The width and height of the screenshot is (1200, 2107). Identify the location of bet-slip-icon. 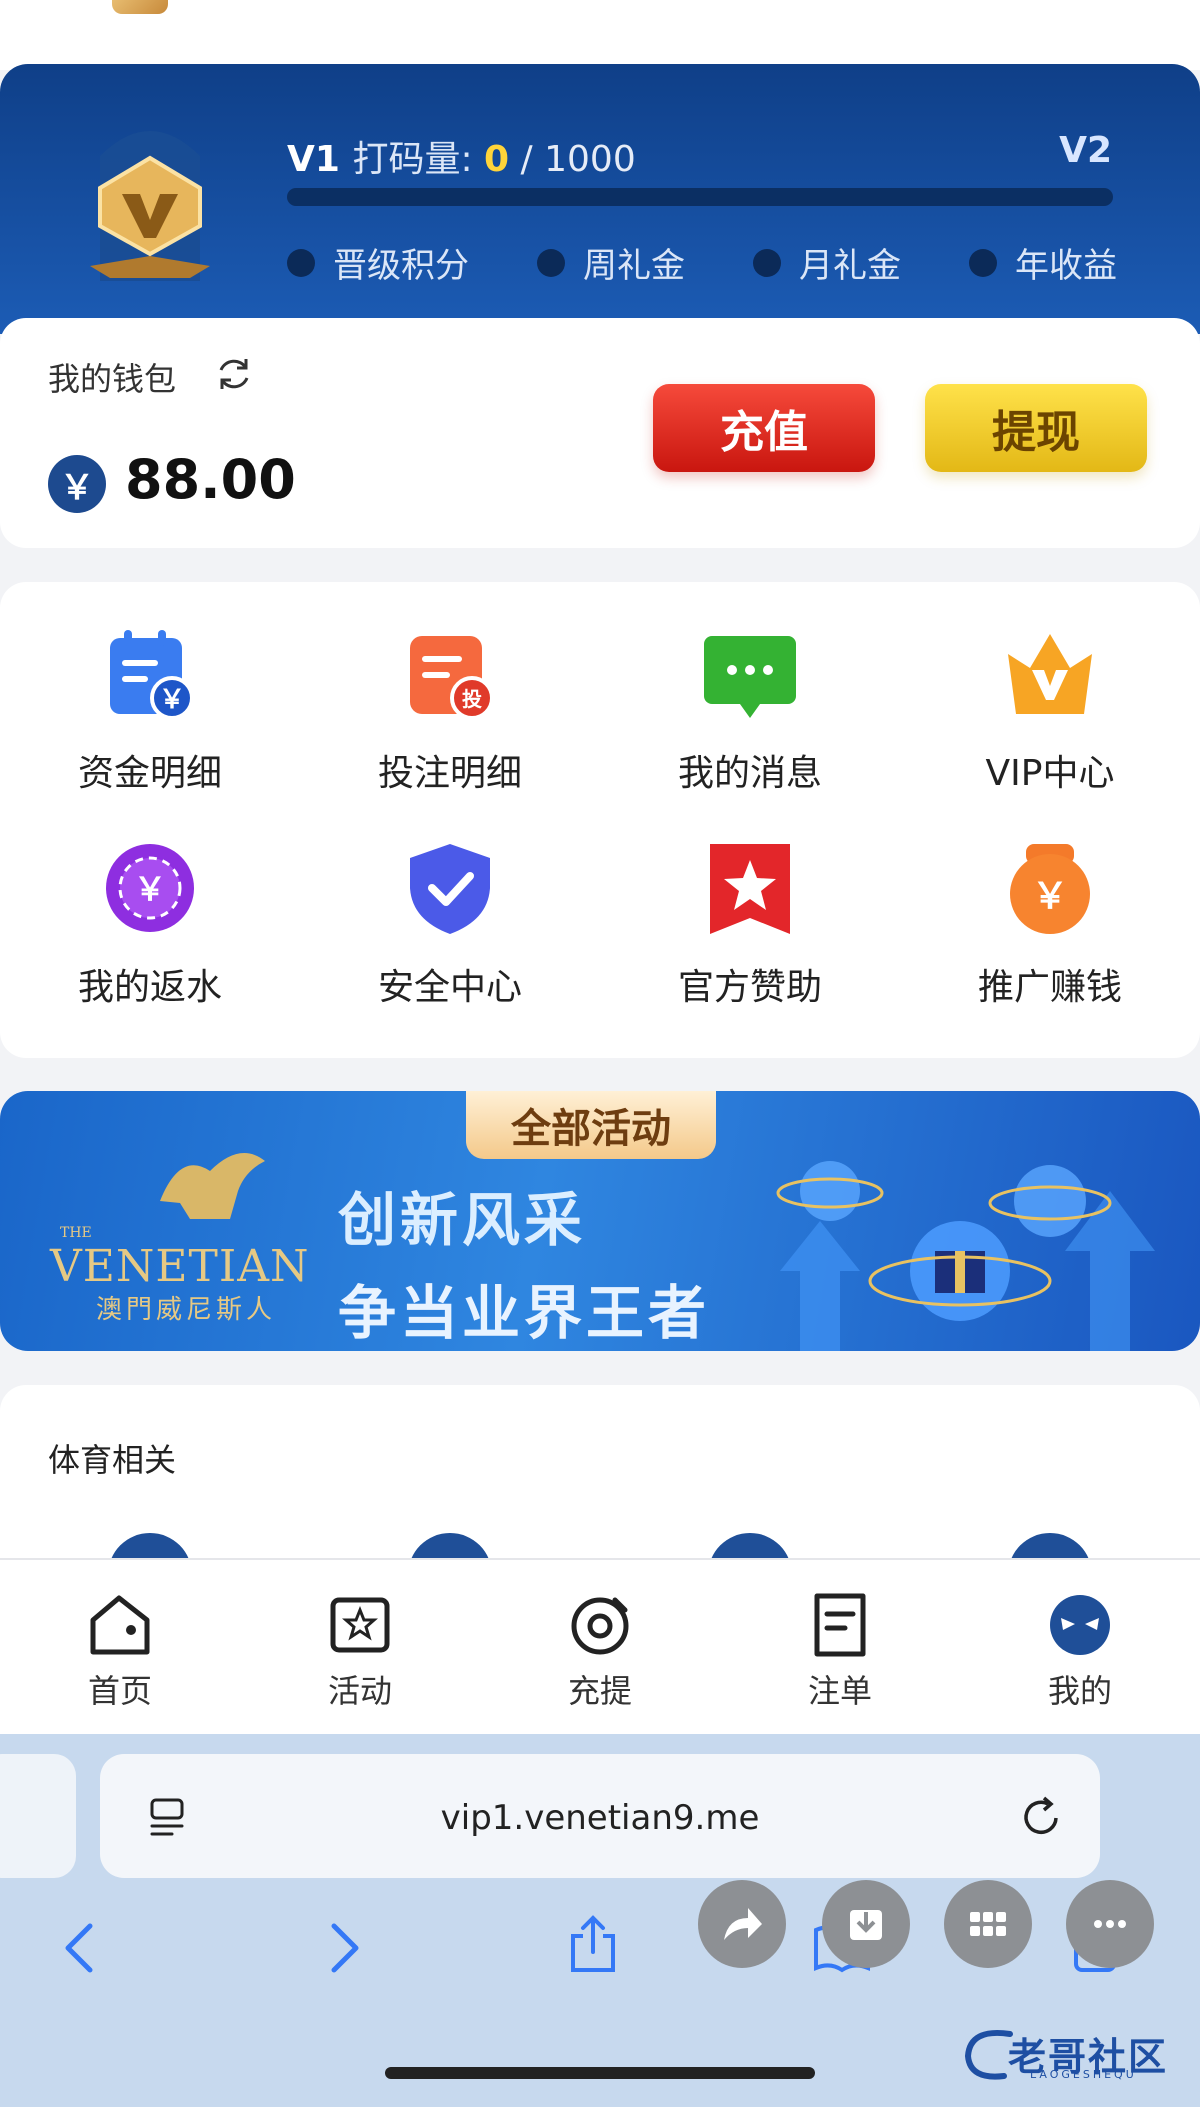
(840, 1625).